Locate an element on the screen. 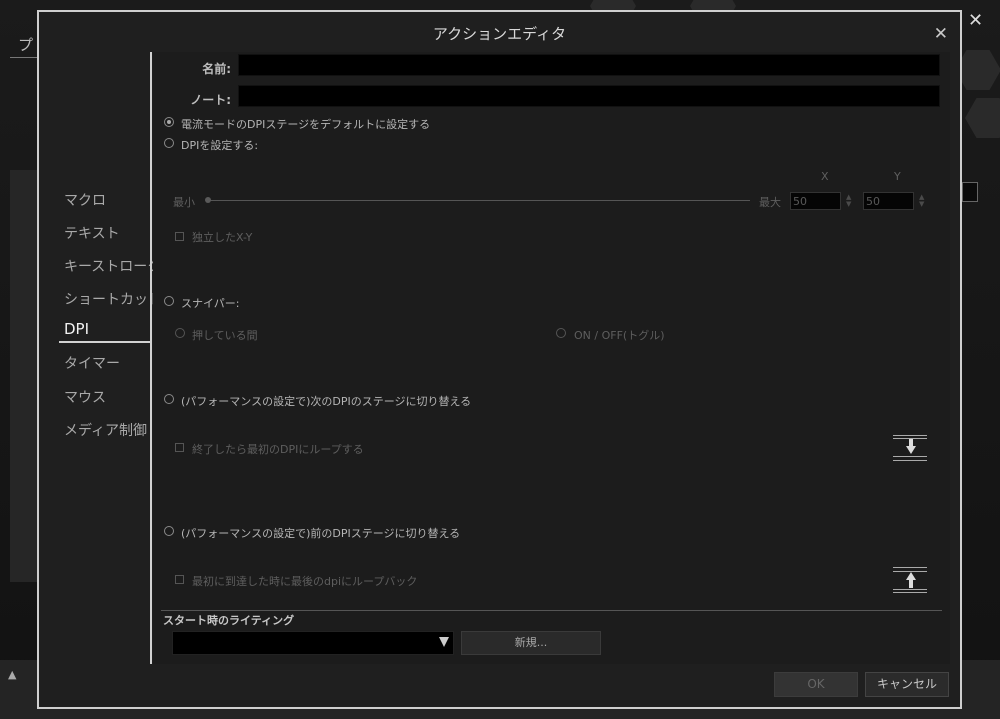 Image resolution: width=1000 pixels, height=719 pixels. set-dpi-radio is located at coordinates (169, 143).